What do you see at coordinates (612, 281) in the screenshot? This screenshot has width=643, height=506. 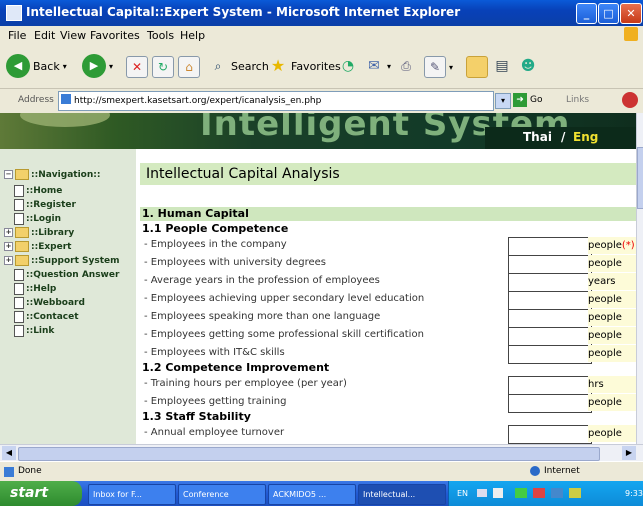 I see `unit-label: years` at bounding box center [612, 281].